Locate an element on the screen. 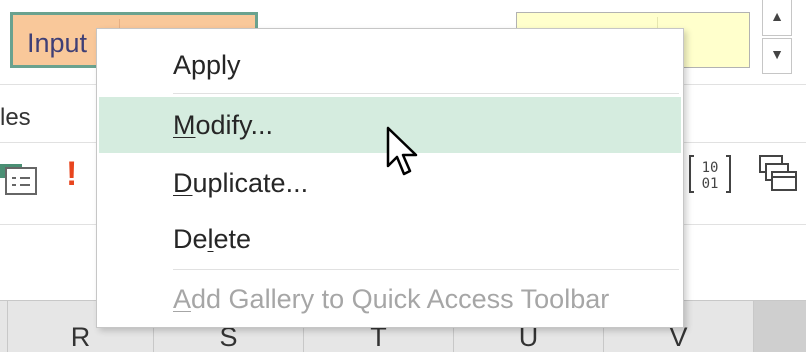 The image size is (806, 352). menu-item-label: ete is located at coordinates (232, 239).